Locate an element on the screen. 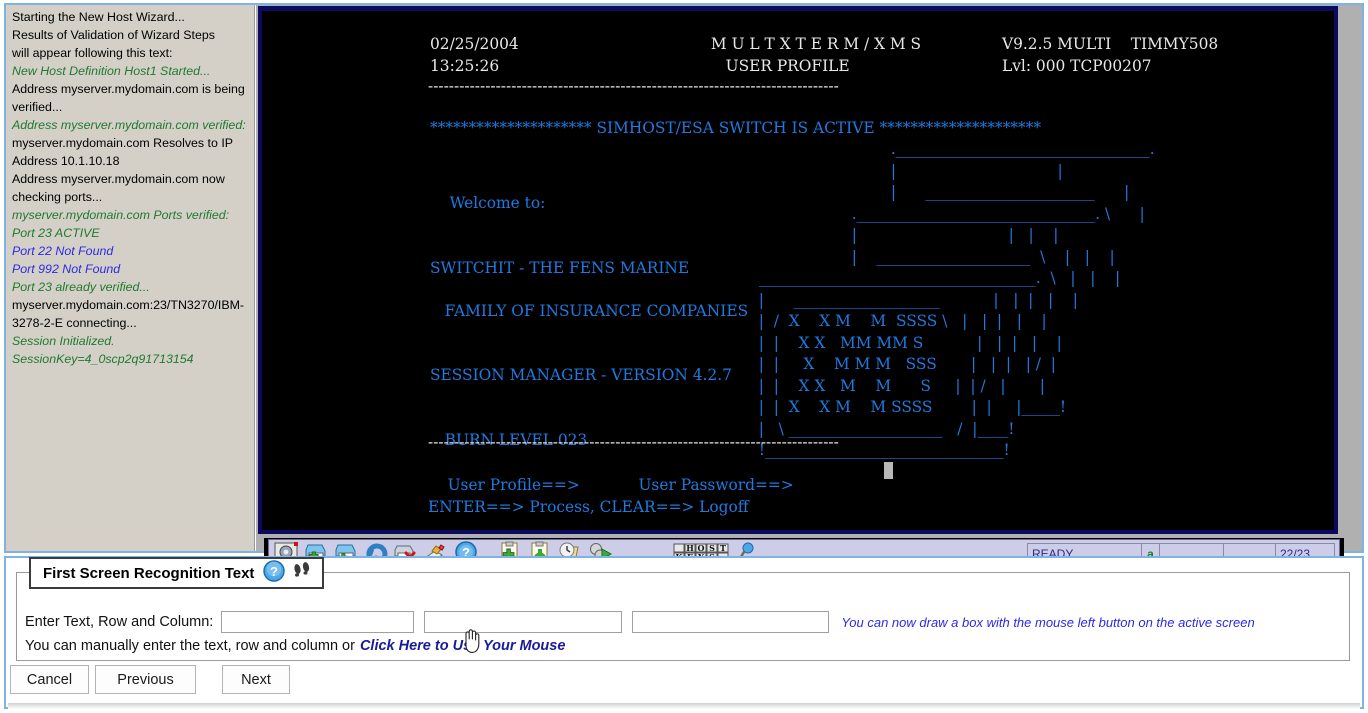 The height and width of the screenshot is (713, 1368). terminal-date-time: 02/25/2004 13:25:26 is located at coordinates (474, 55).